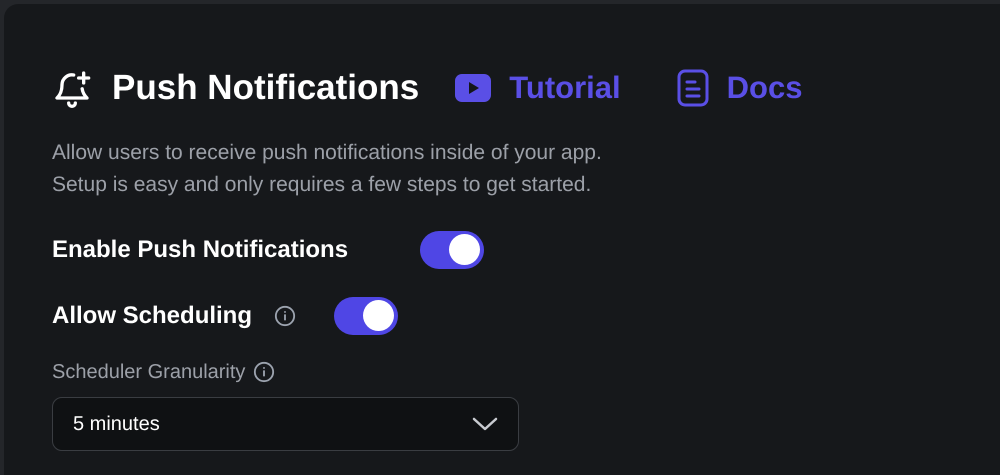  Describe the element at coordinates (485, 424) in the screenshot. I see `chevron-down-icon` at that location.